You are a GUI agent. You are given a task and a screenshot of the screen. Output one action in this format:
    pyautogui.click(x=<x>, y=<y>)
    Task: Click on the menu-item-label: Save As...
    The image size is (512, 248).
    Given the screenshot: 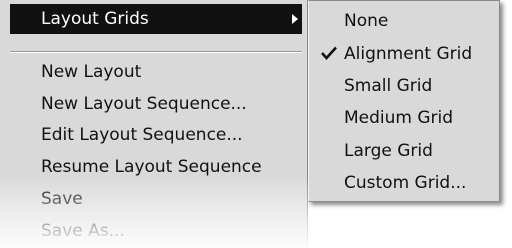 What is the action you would take?
    pyautogui.click(x=83, y=231)
    